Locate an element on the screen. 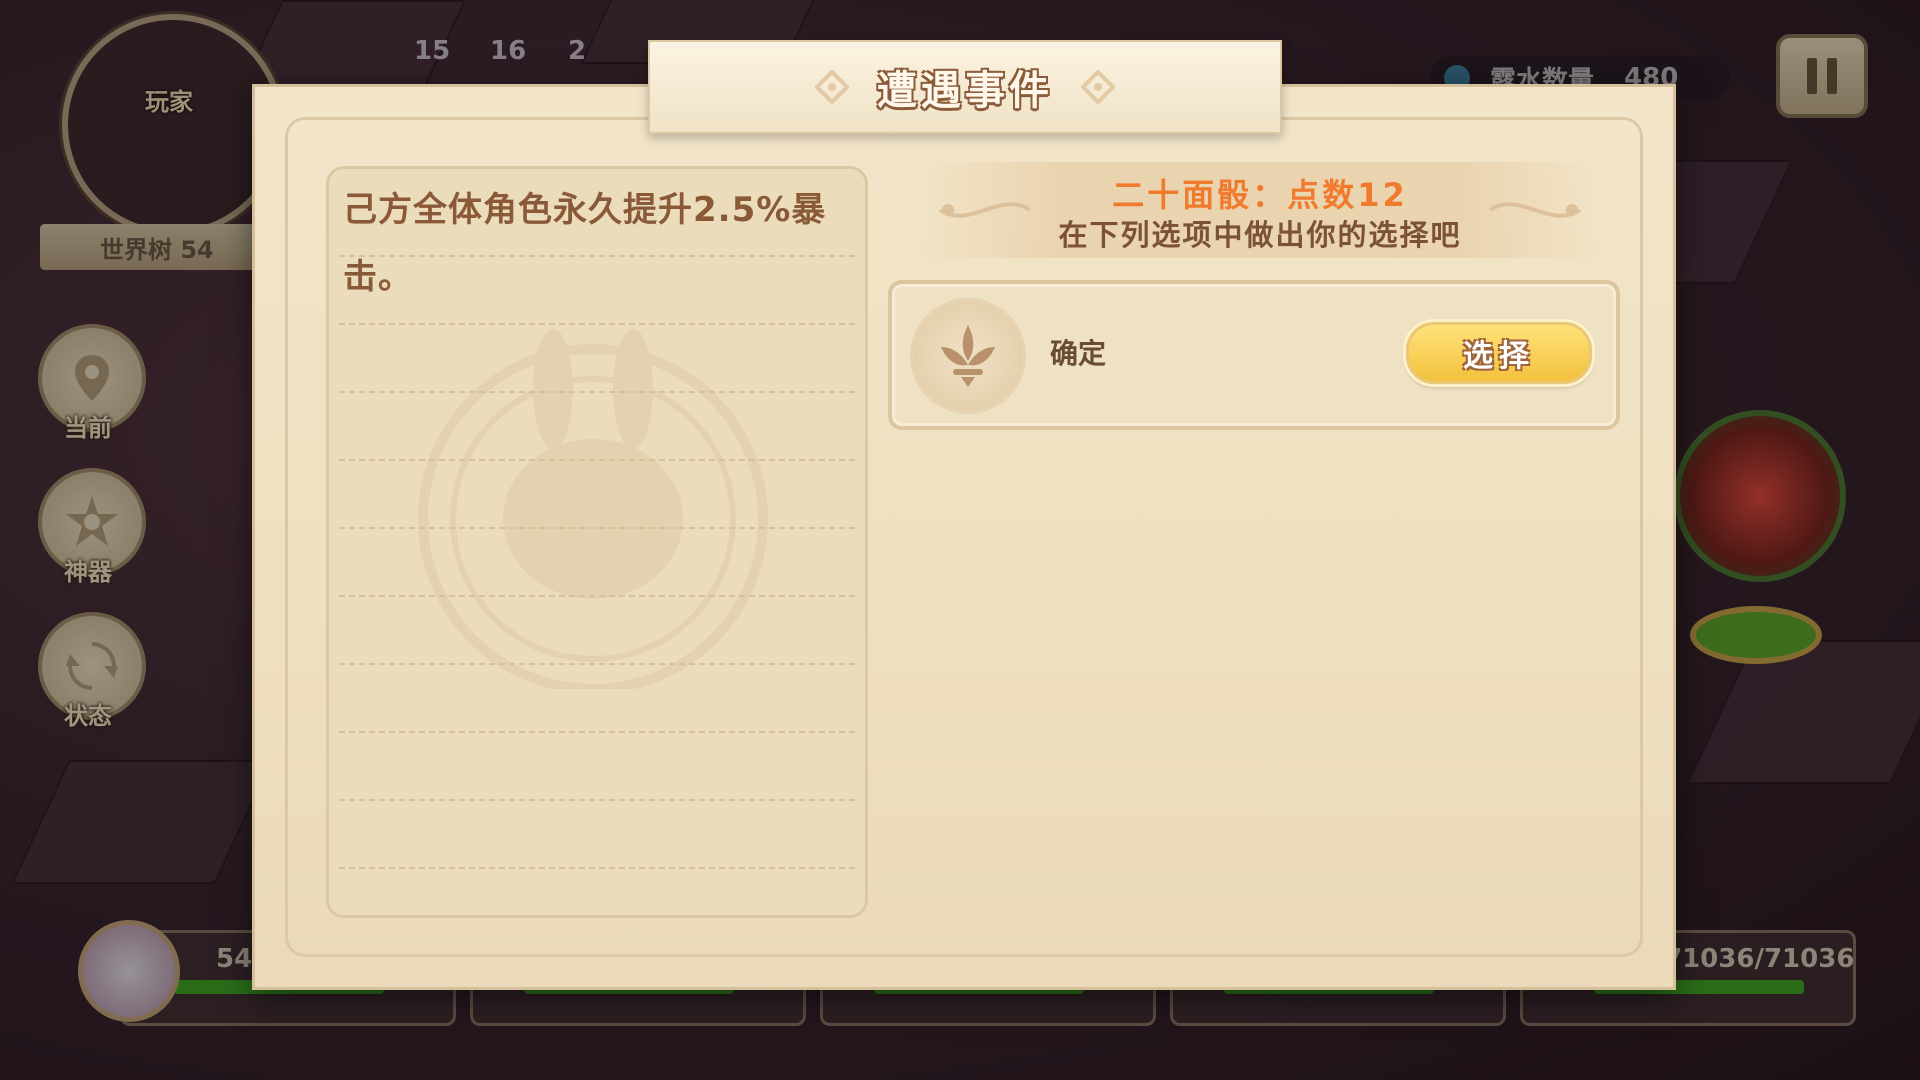 This screenshot has height=1080, width=1920. event-description-text: 己方全体角色永久提升2.5%暴击。 is located at coordinates (585, 243).